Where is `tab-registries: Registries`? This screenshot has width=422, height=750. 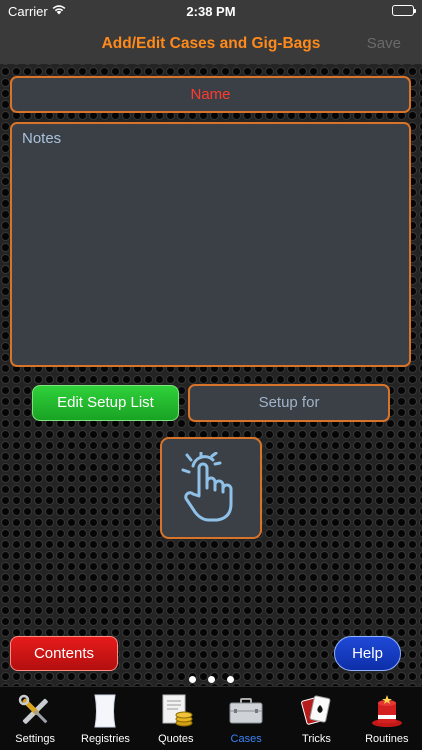 tab-registries: Registries is located at coordinates (105, 718).